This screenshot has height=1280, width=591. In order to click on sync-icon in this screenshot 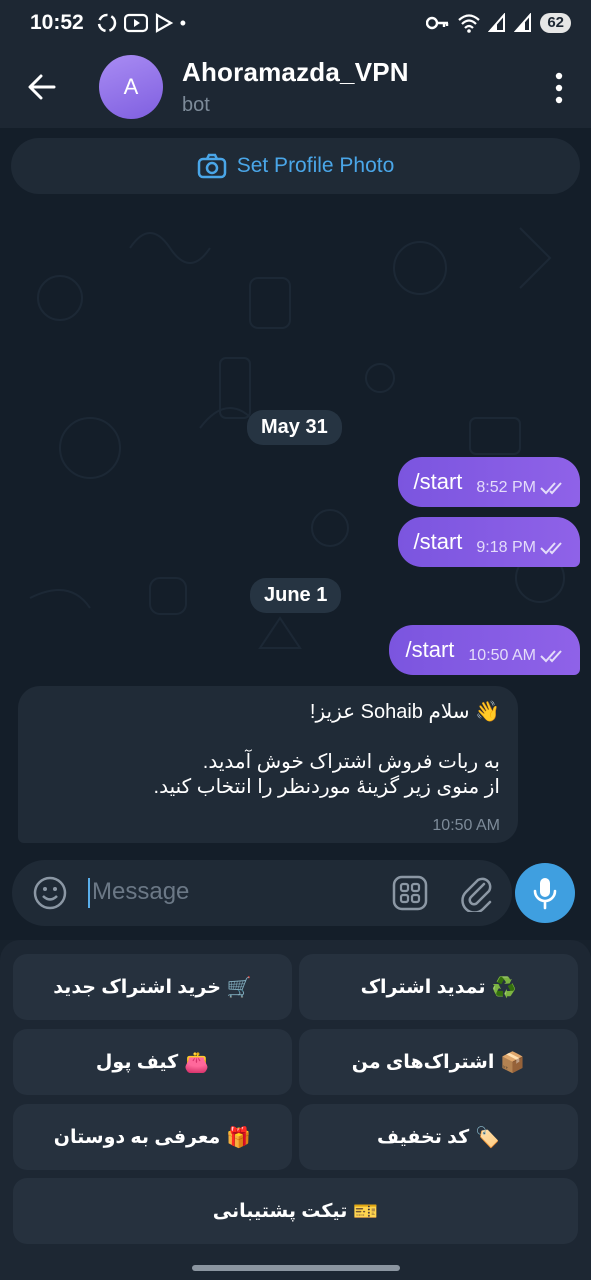, I will do `click(106, 23)`.